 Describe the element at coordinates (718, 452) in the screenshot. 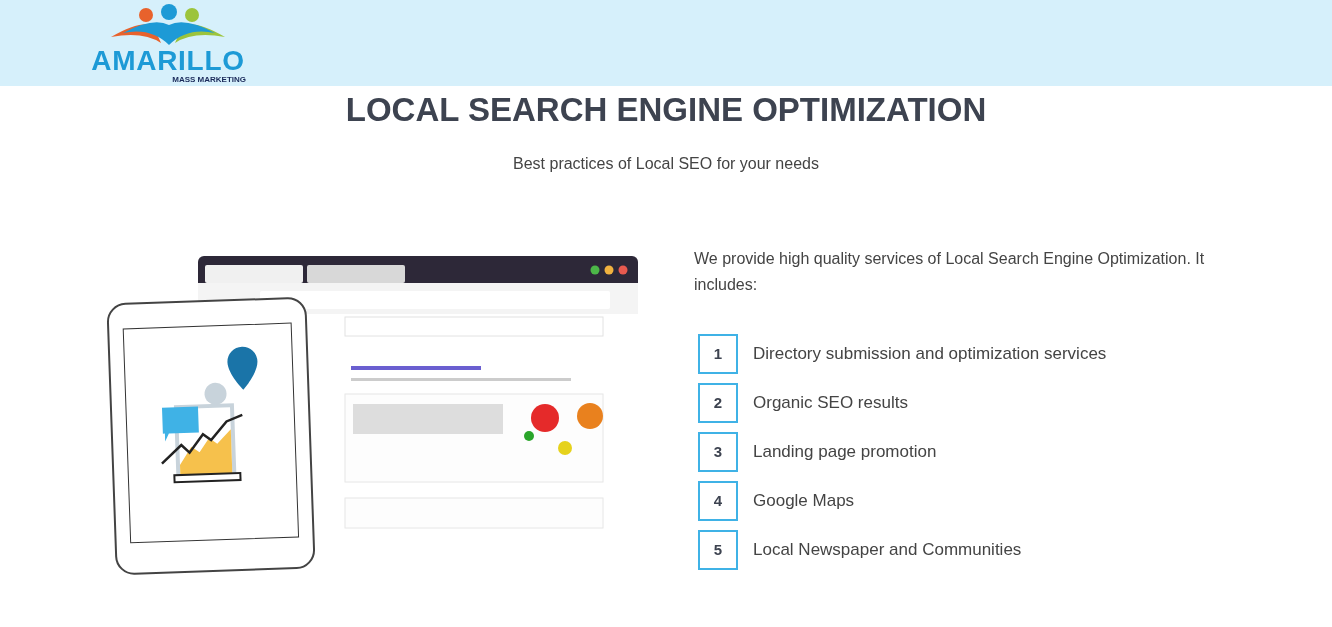

I see `number-badge: 3` at that location.